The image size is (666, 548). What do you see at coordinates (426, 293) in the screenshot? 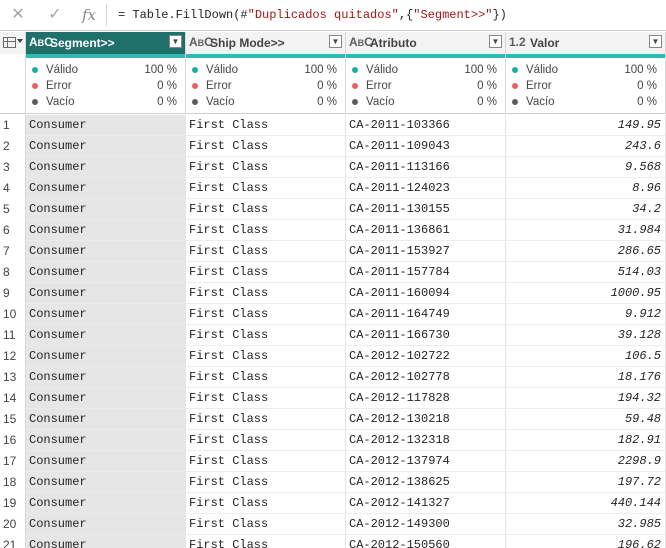
I see `table-cell: CA-2011-160094` at bounding box center [426, 293].